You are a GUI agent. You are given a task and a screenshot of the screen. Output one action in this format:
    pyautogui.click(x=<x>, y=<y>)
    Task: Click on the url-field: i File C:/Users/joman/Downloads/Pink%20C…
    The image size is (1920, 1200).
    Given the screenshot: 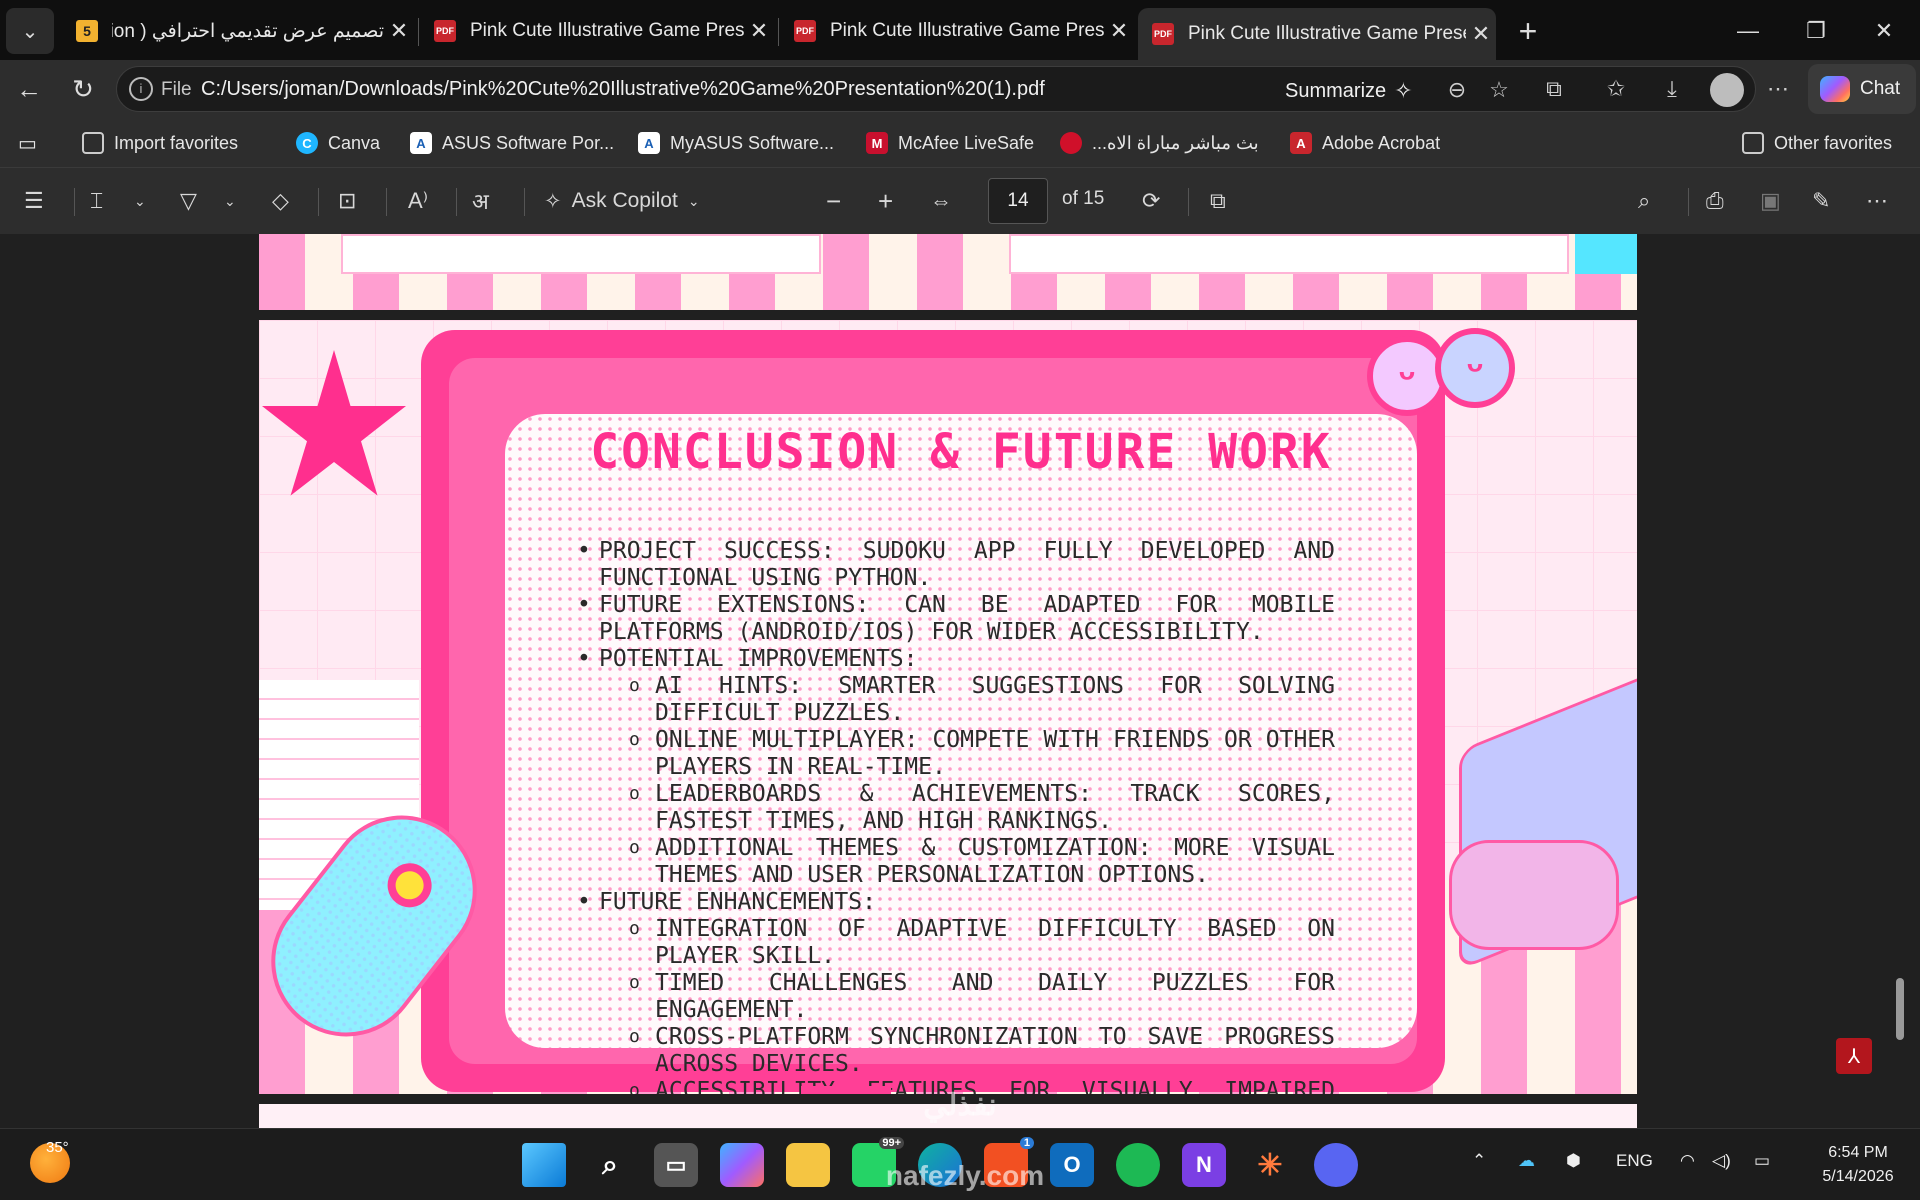 What is the action you would take?
    pyautogui.click(x=936, y=89)
    